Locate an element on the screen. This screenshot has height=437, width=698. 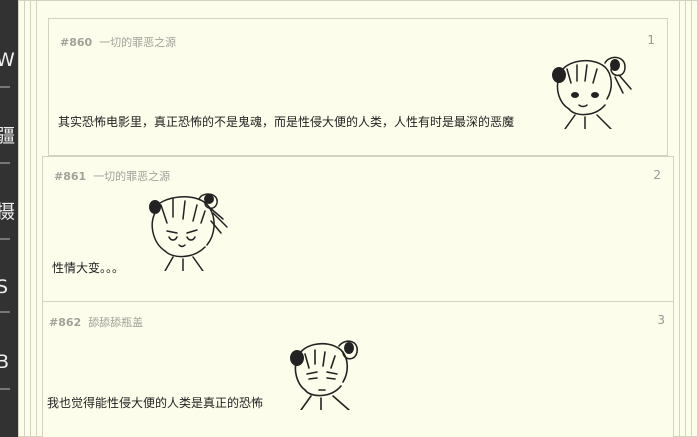
floor-number: 1 is located at coordinates (651, 40).